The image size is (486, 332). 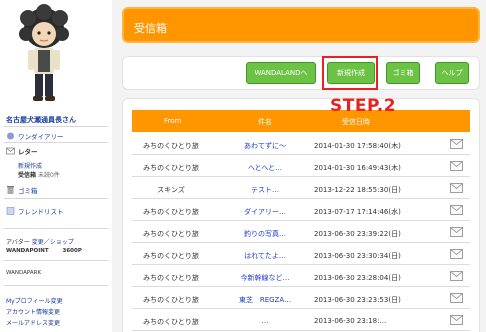 I want to click on sidebar-item-letter-label: レター, so click(x=28, y=152).